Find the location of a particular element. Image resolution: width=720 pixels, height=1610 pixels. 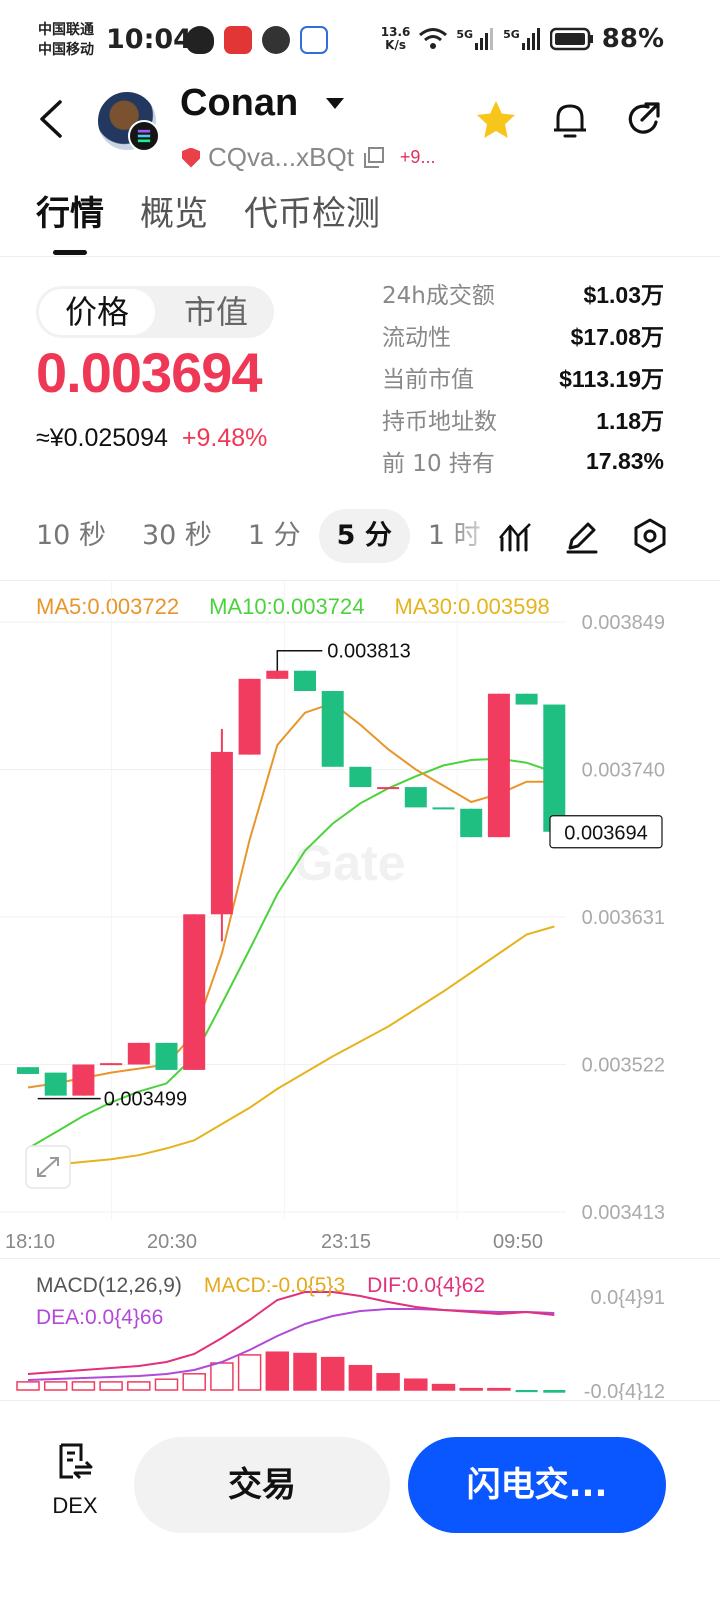

signal-bars-icon is located at coordinates (530, 39).